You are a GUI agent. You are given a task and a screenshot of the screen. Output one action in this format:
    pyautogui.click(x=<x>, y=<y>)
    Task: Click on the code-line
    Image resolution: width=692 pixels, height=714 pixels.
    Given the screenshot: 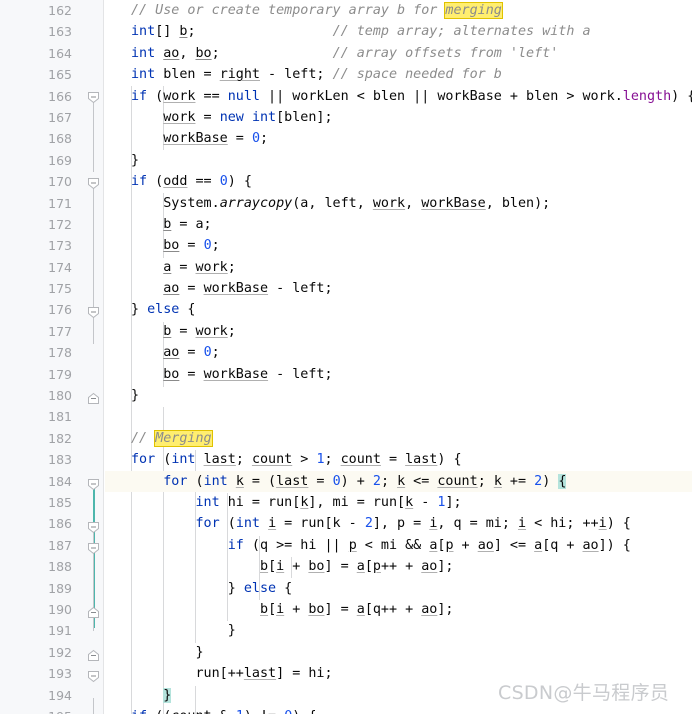 What is the action you would take?
    pyautogui.click(x=398, y=416)
    